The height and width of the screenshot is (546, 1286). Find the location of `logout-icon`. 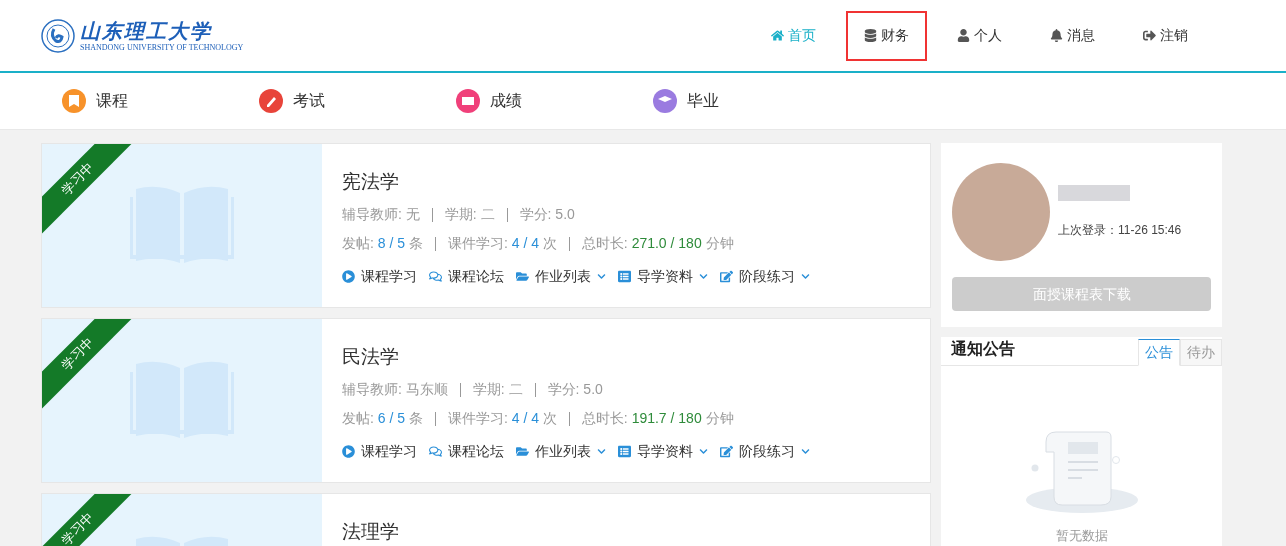

logout-icon is located at coordinates (1149, 35).